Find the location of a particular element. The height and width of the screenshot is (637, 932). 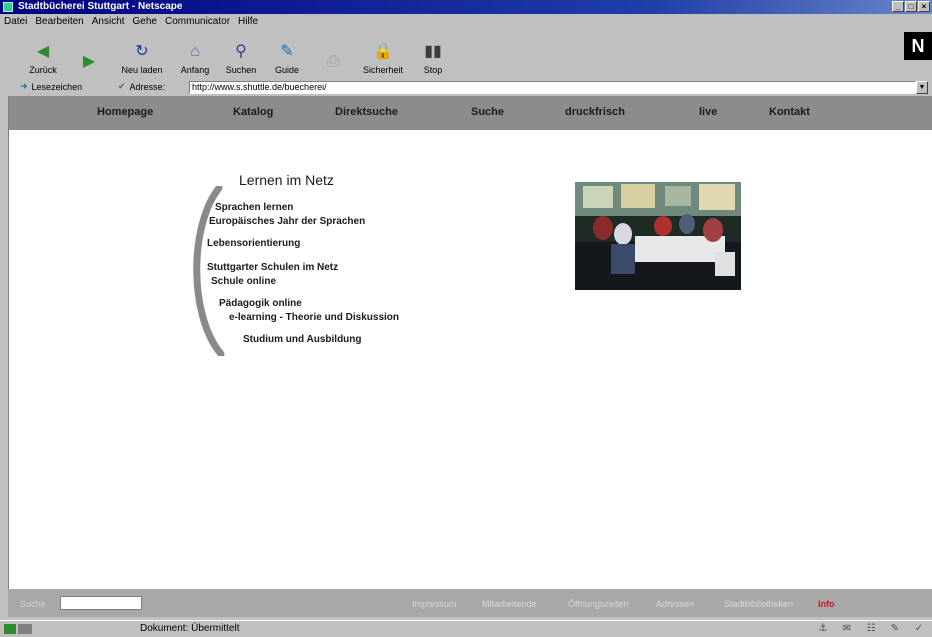

print-button: ⎙ is located at coordinates (333, 55).